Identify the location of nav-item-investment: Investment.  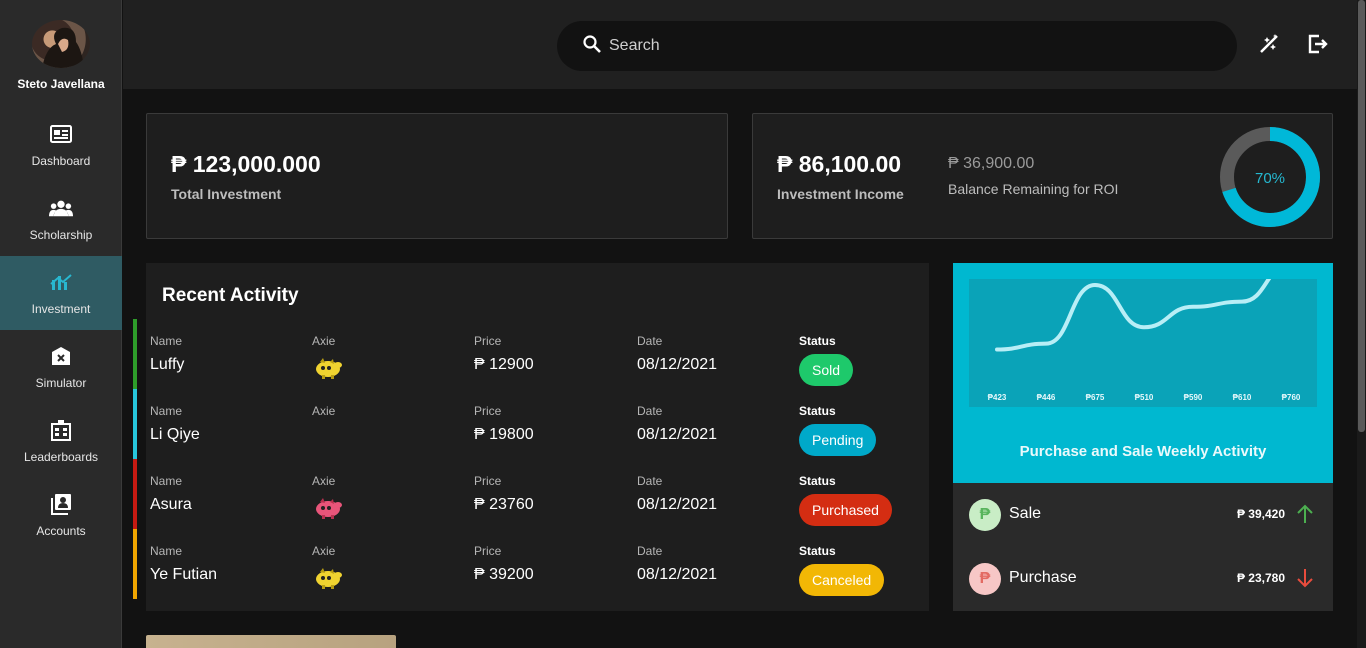
(61, 293).